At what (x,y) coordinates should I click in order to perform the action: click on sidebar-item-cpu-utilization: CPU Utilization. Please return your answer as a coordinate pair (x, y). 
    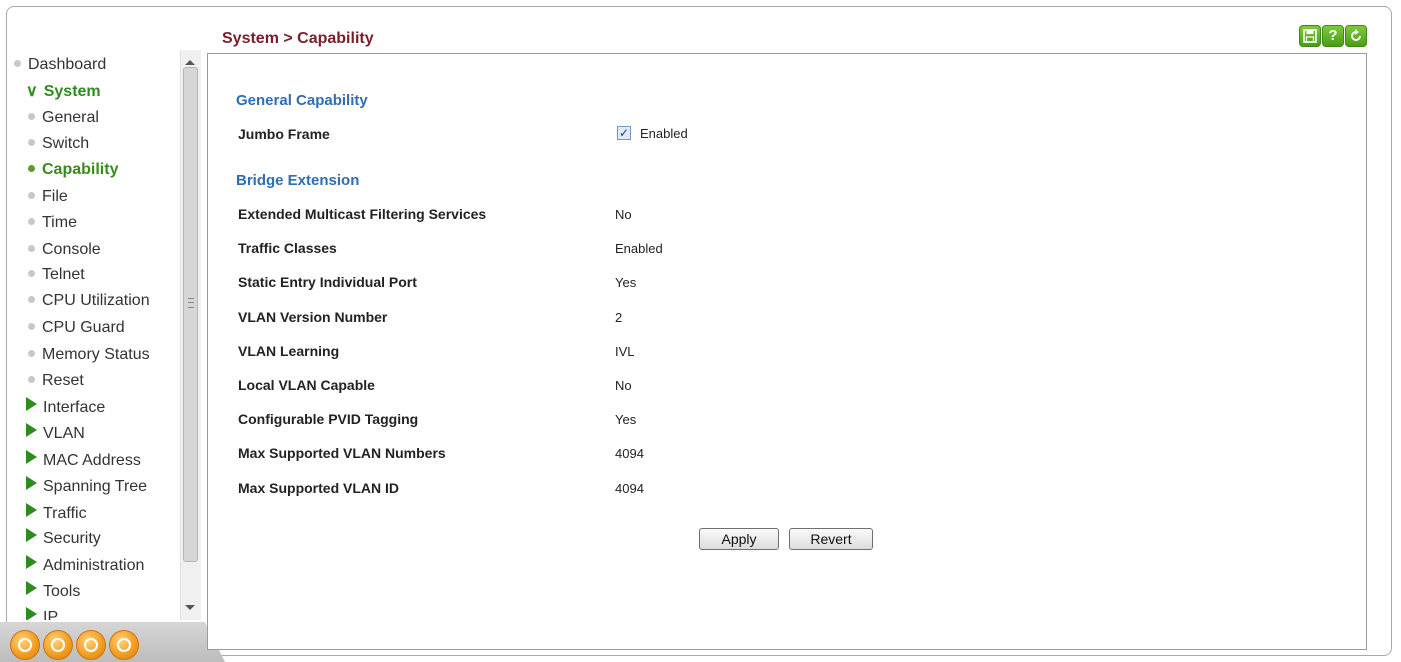
    Looking at the image, I should click on (89, 301).